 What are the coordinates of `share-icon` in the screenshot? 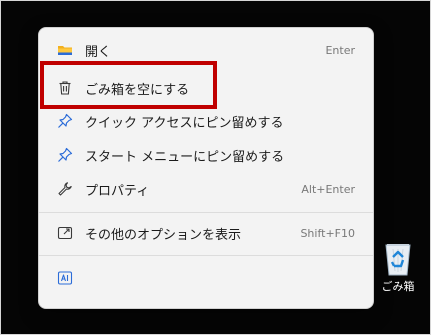 It's located at (65, 233).